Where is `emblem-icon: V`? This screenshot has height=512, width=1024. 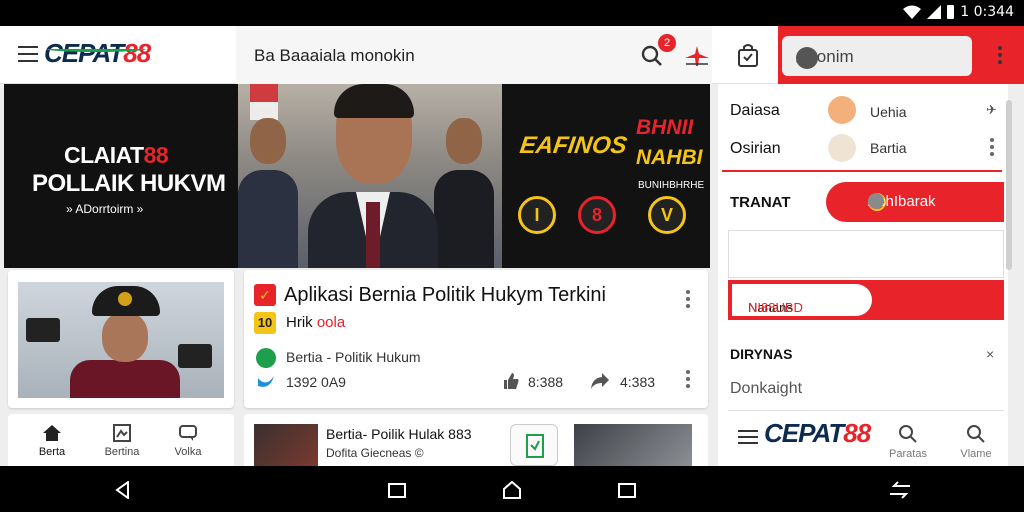 emblem-icon: V is located at coordinates (667, 215).